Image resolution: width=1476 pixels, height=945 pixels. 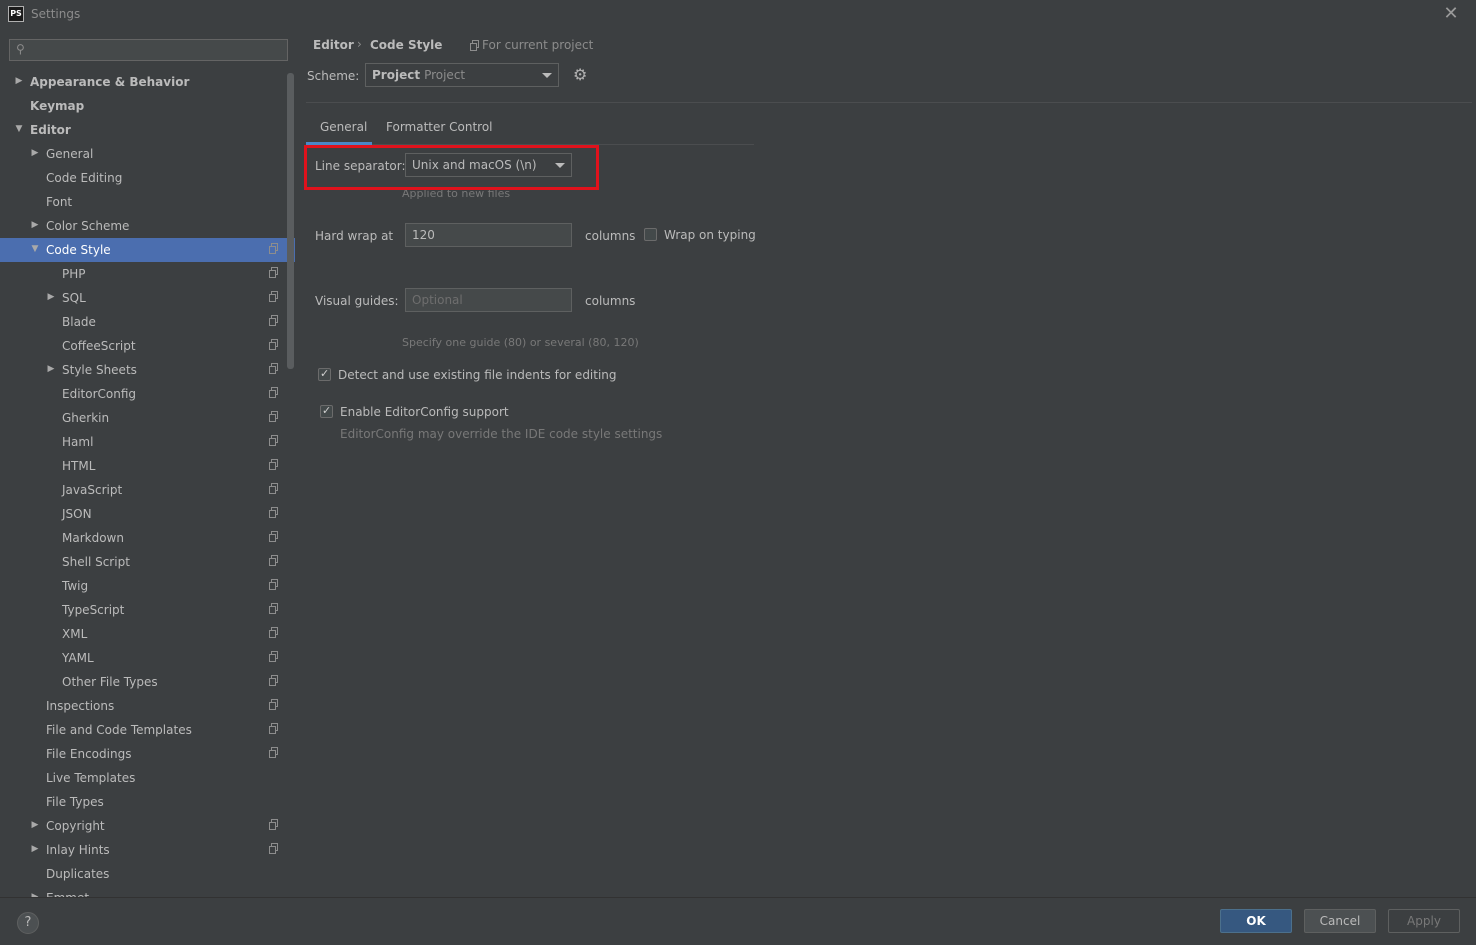 What do you see at coordinates (147, 298) in the screenshot?
I see `tree-item-sql: ▶ SQL` at bounding box center [147, 298].